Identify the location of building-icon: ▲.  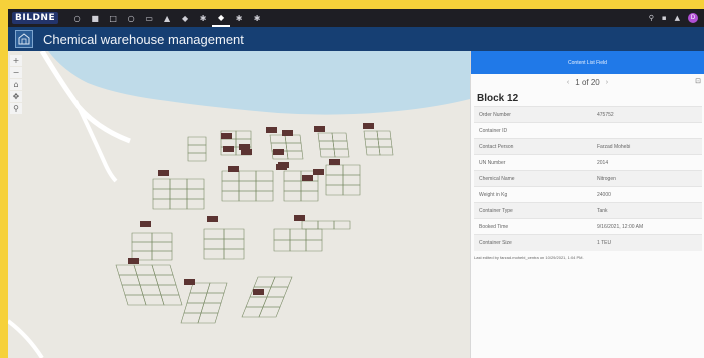
(167, 18).